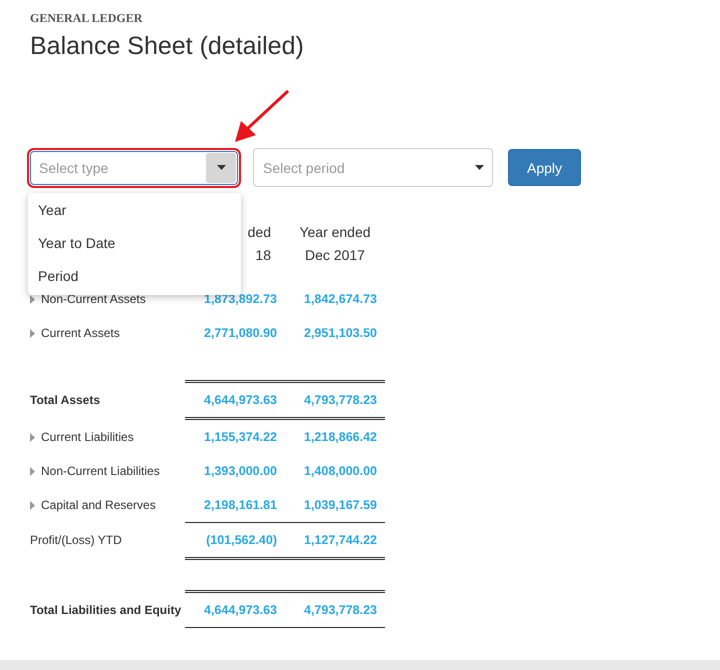  Describe the element at coordinates (76, 540) in the screenshot. I see `row-label: Profit/(Loss) YTD` at that location.